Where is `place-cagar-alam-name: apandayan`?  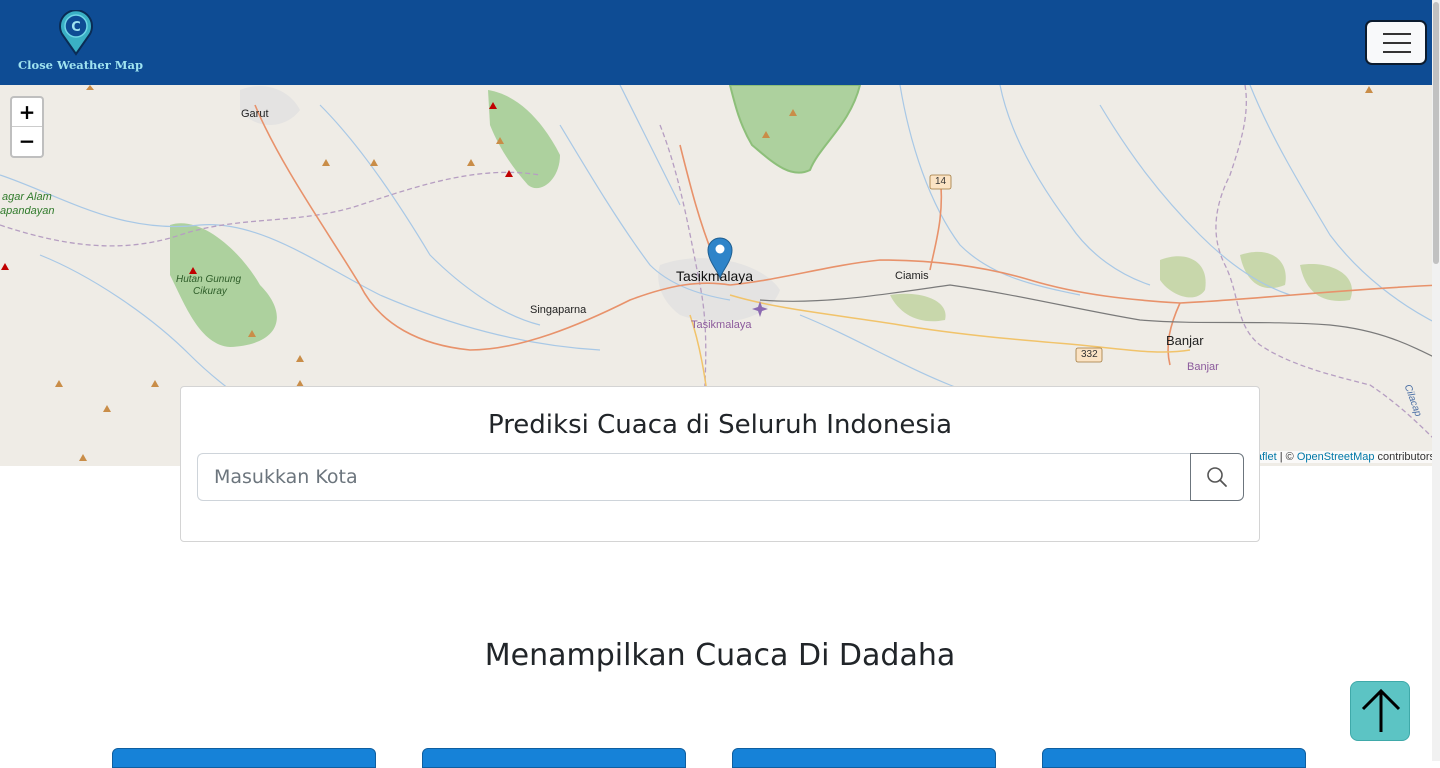 place-cagar-alam-name: apandayan is located at coordinates (27, 211).